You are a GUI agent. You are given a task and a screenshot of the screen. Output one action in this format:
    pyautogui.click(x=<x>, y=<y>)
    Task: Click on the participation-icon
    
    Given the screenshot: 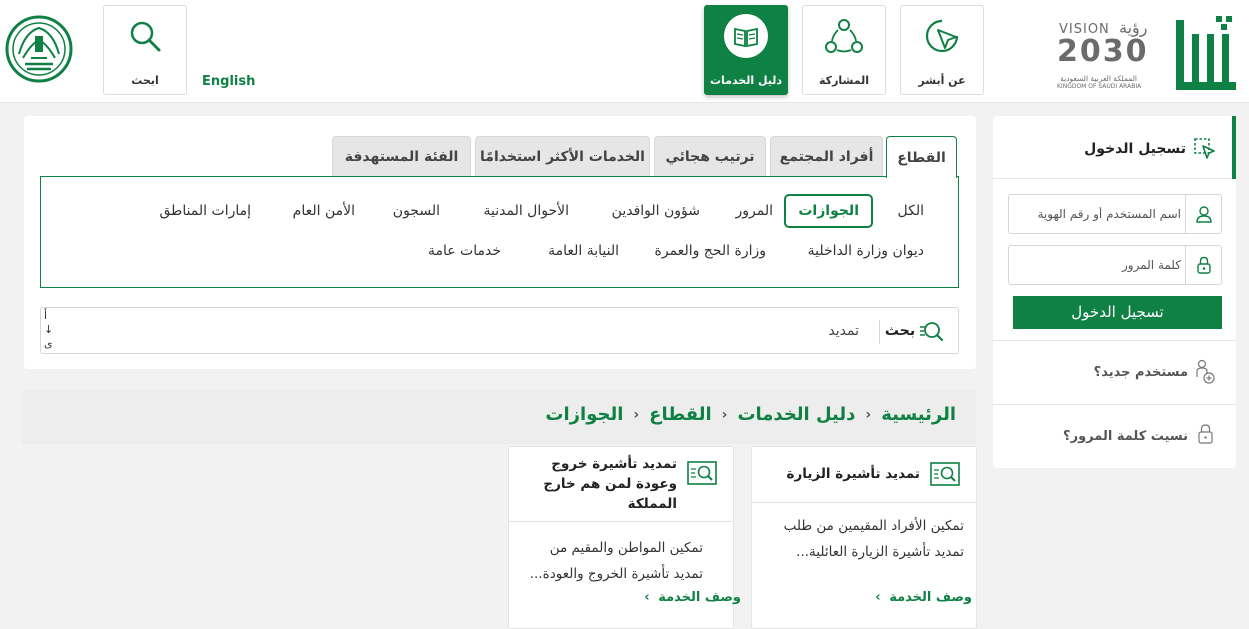 What is the action you would take?
    pyautogui.click(x=844, y=36)
    